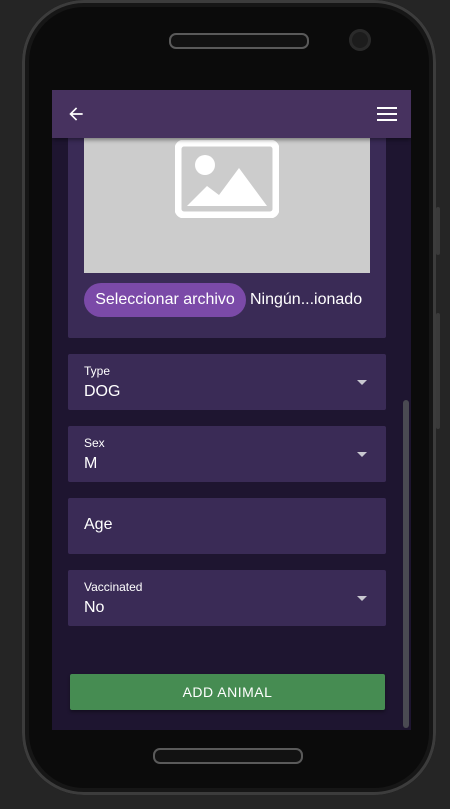  I want to click on vaccinated-value: No, so click(94, 607).